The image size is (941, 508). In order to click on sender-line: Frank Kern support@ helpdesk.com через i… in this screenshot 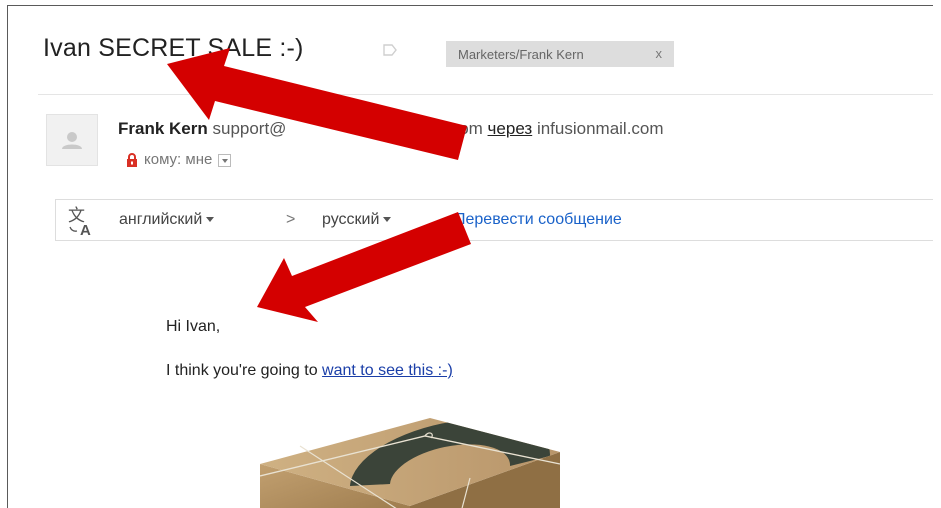, I will do `click(391, 129)`.